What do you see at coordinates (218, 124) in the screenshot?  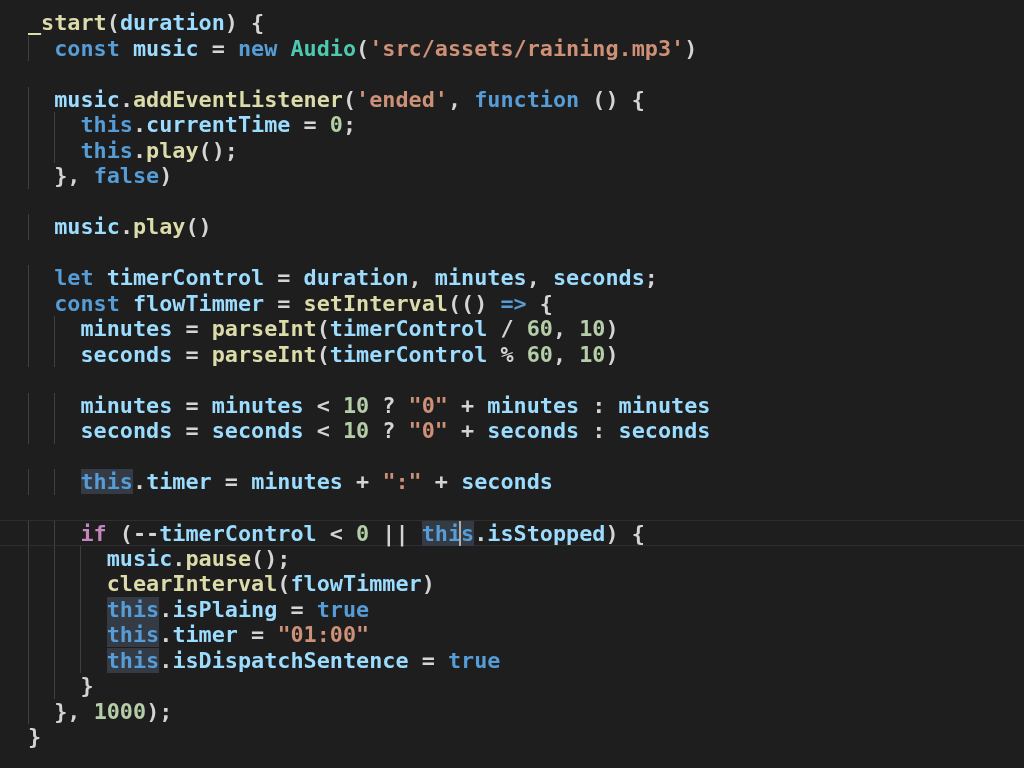 I see `code-line: this.currentTime = 0;` at bounding box center [218, 124].